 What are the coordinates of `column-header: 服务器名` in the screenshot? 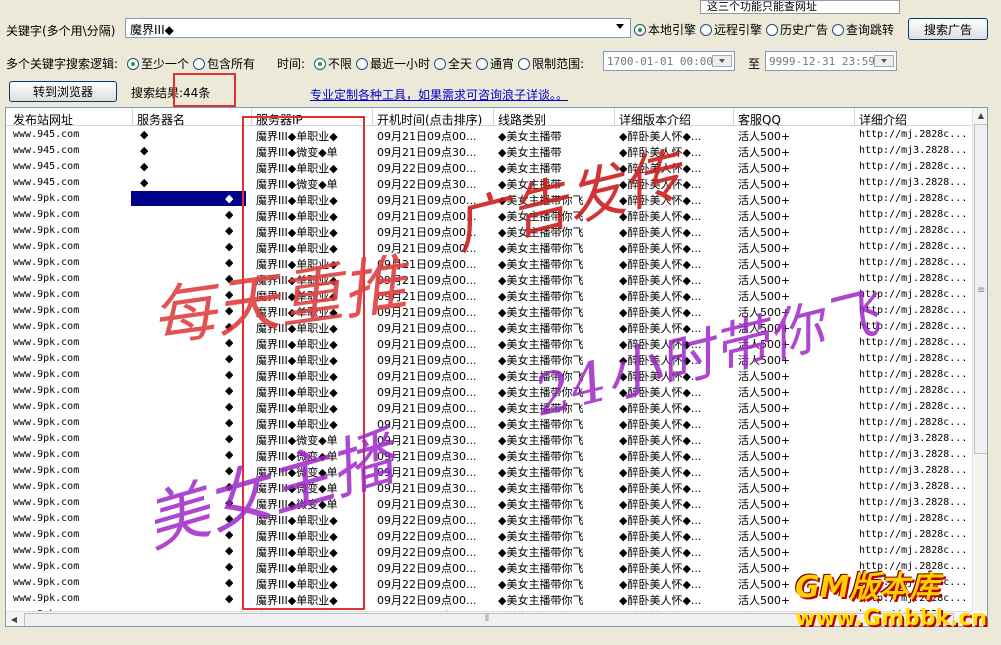 It's located at (161, 119).